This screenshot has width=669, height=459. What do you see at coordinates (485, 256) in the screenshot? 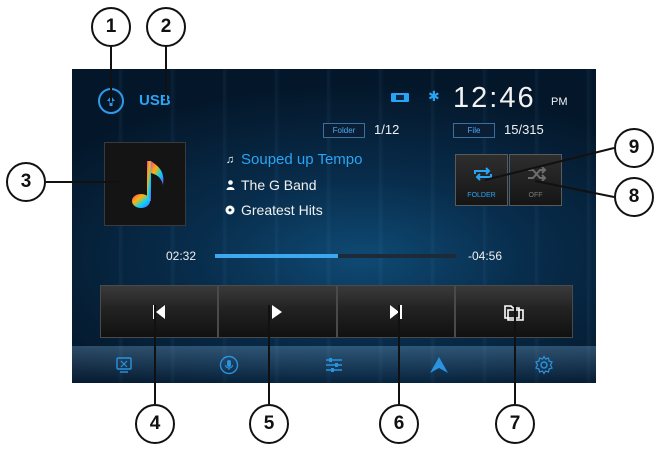
I see `remaining-time: -04:56` at bounding box center [485, 256].